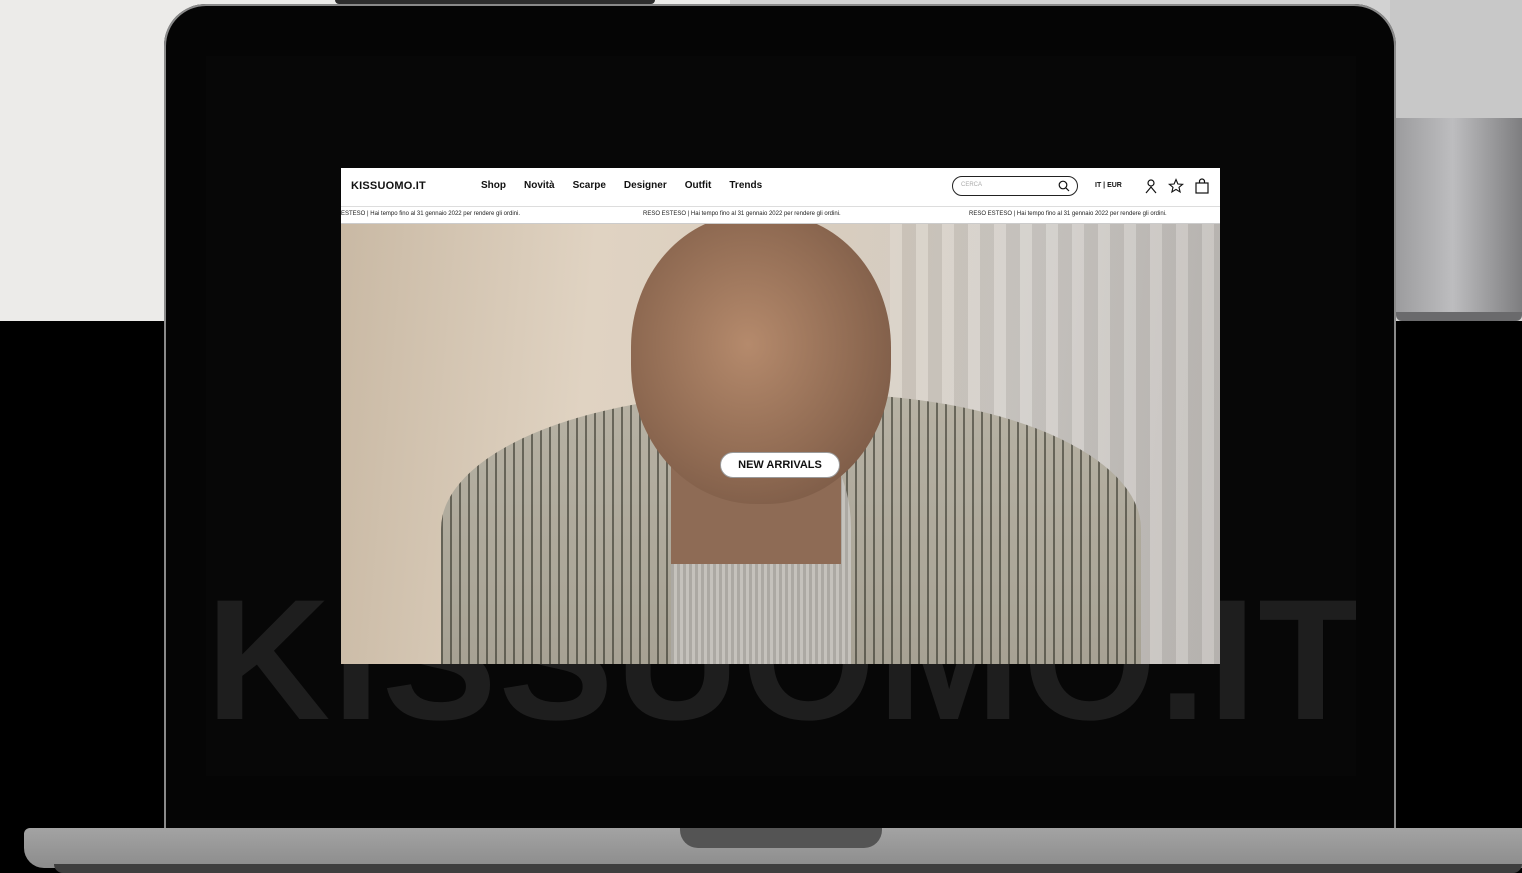 The image size is (1522, 873). Describe the element at coordinates (1151, 186) in the screenshot. I see `user-icon` at that location.